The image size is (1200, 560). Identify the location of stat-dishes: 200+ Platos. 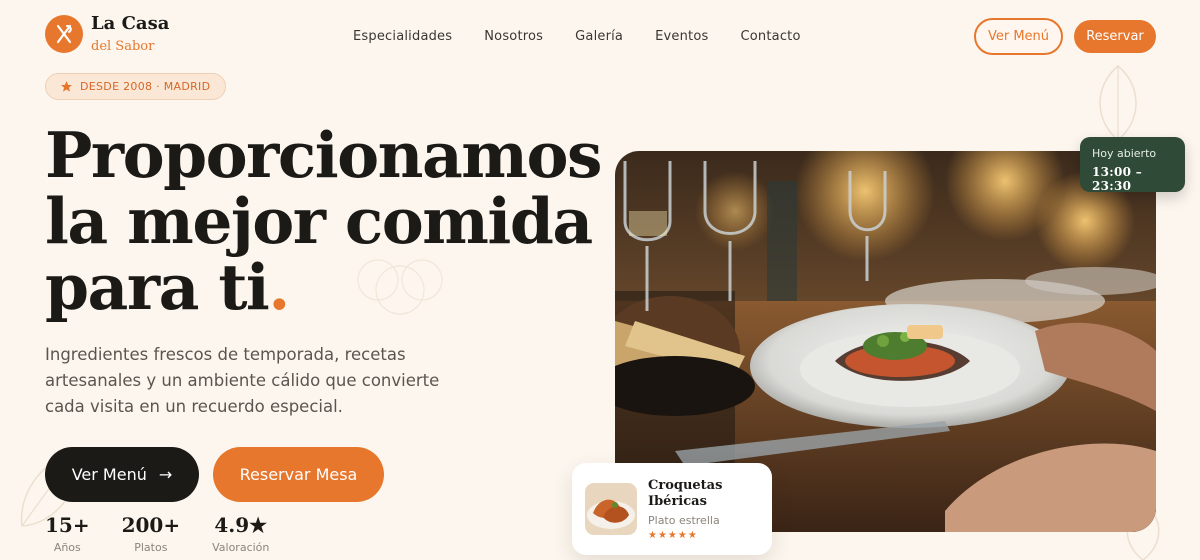
(151, 533).